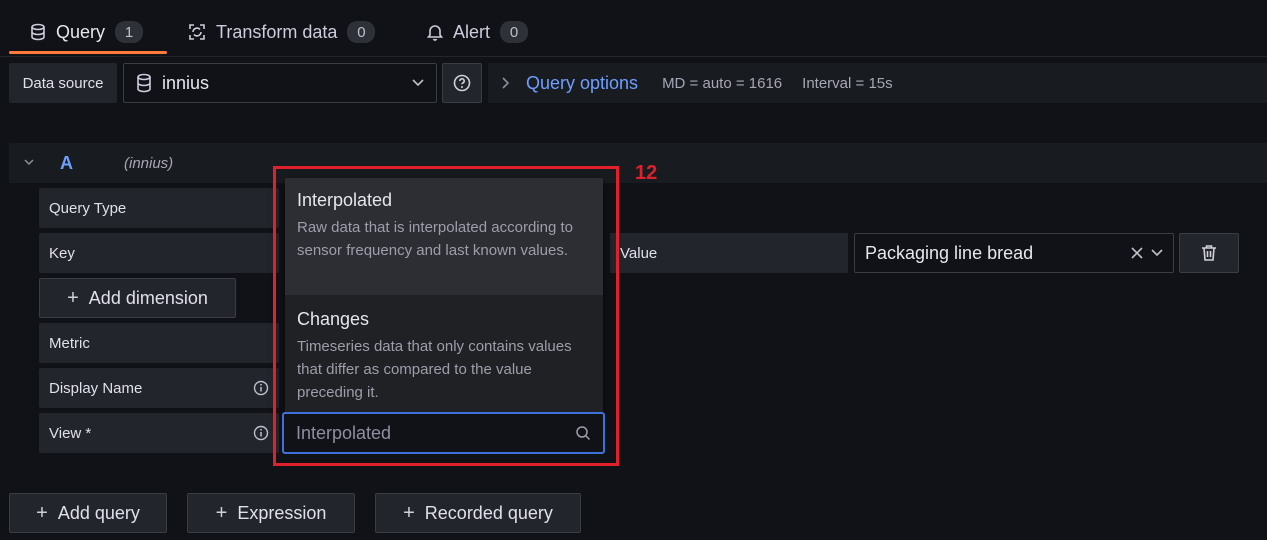 Image resolution: width=1267 pixels, height=540 pixels. What do you see at coordinates (63, 83) in the screenshot?
I see `datasource-label: Data source` at bounding box center [63, 83].